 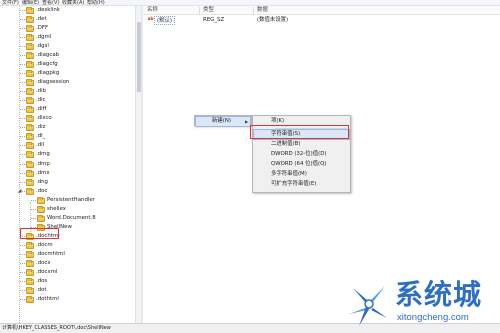 What do you see at coordinates (77, 109) in the screenshot?
I see `tree-item: .diff` at bounding box center [77, 109].